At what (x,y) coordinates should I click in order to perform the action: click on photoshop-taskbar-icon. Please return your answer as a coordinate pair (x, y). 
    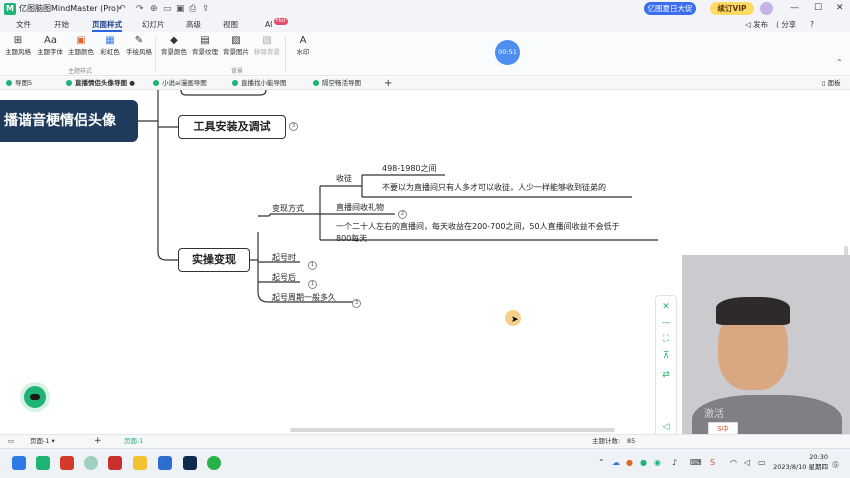
    Looking at the image, I should click on (190, 463).